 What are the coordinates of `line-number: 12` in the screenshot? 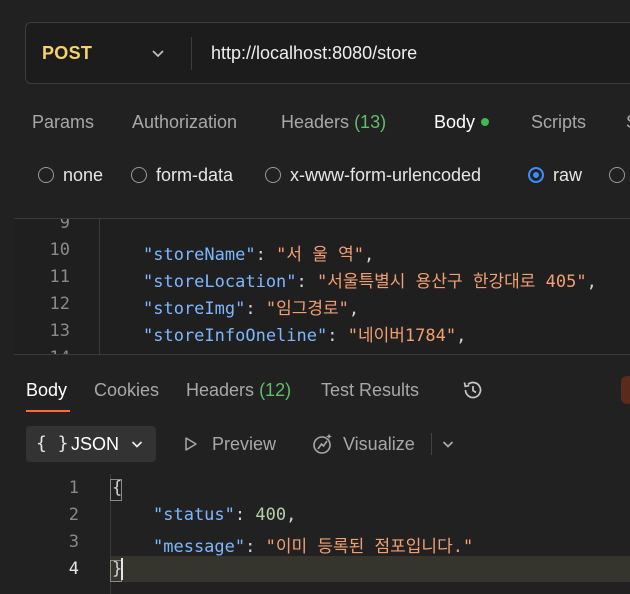 It's located at (59, 304).